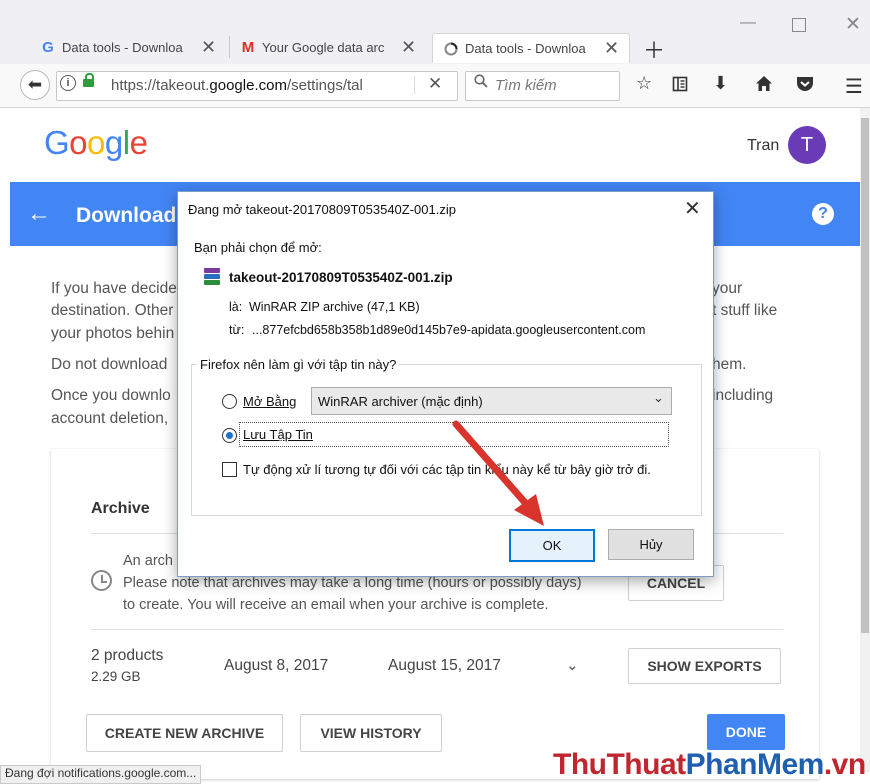 This screenshot has width=870, height=784. I want to click on file-source-label: từ:, so click(237, 330).